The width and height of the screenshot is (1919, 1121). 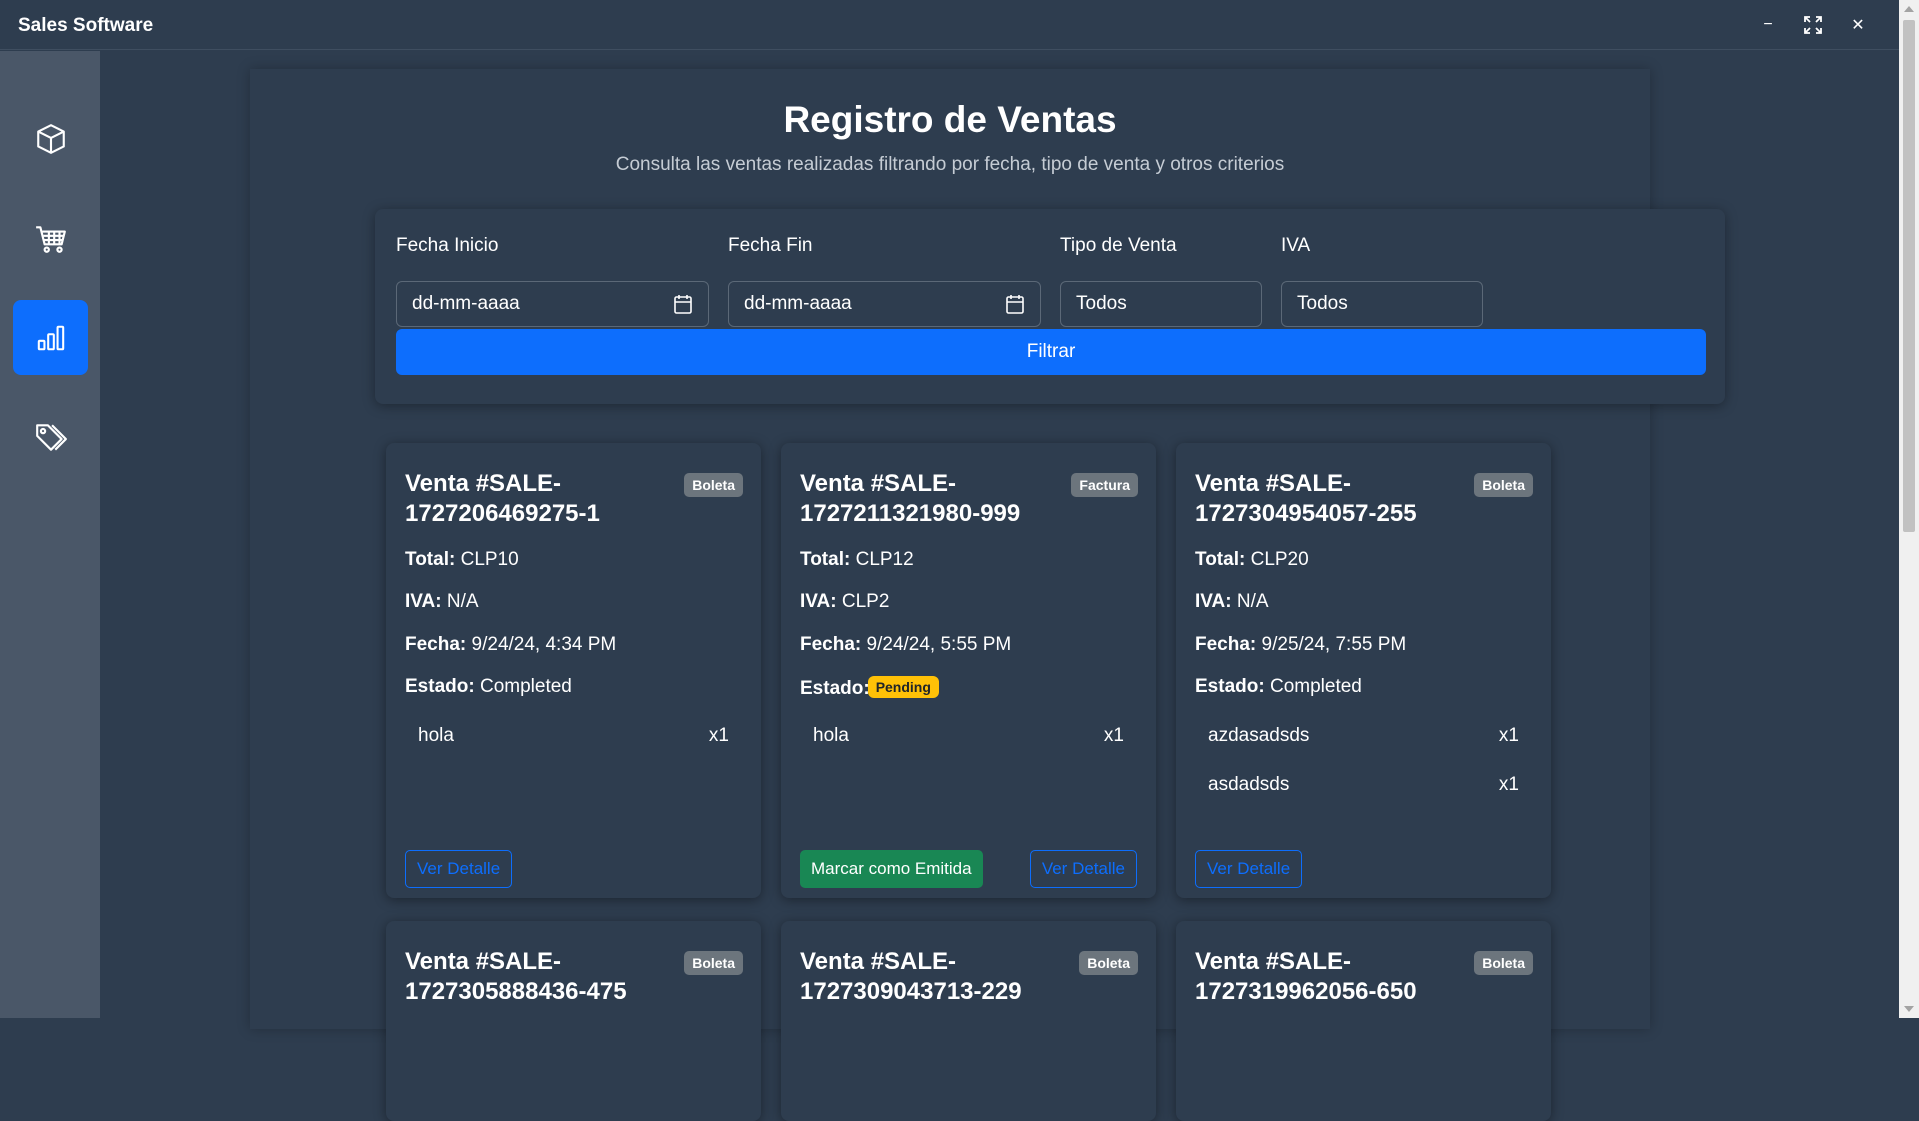 What do you see at coordinates (1306, 976) in the screenshot?
I see `sale-title: Venta #SALE-1727319962056-650` at bounding box center [1306, 976].